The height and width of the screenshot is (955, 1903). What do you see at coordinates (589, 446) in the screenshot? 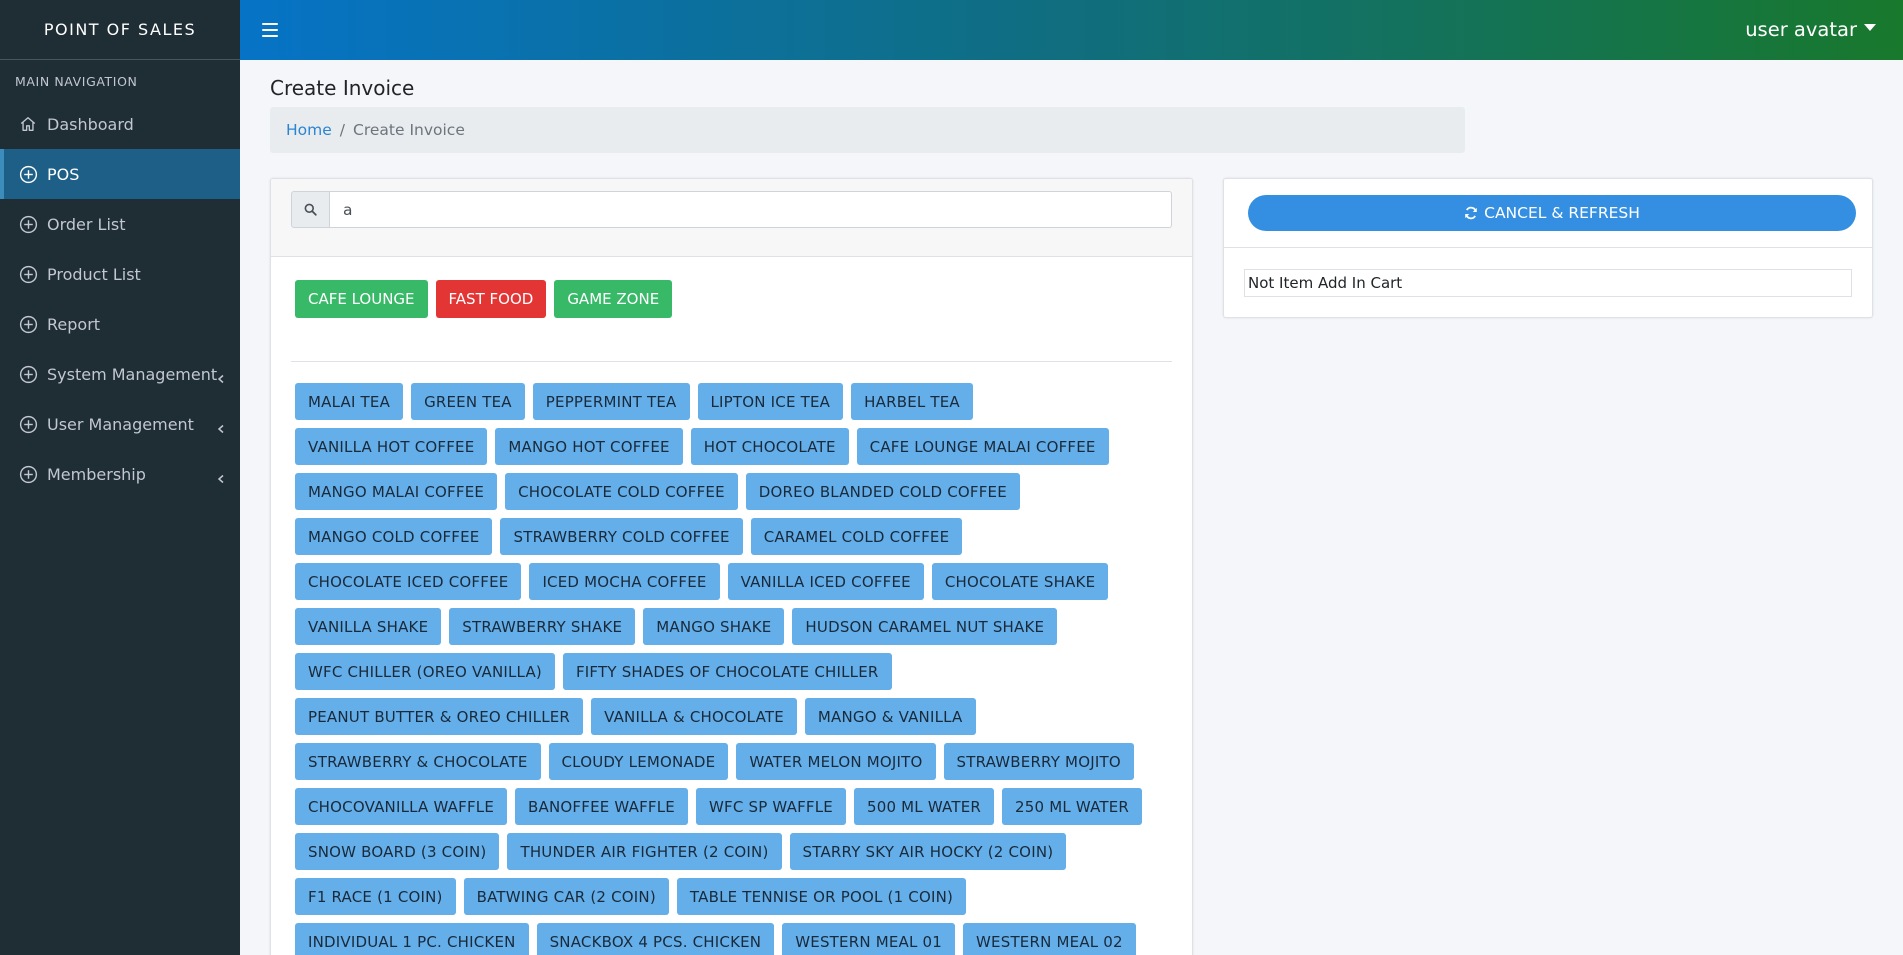
I see `product-button: MANGO HOT COFFEE` at bounding box center [589, 446].